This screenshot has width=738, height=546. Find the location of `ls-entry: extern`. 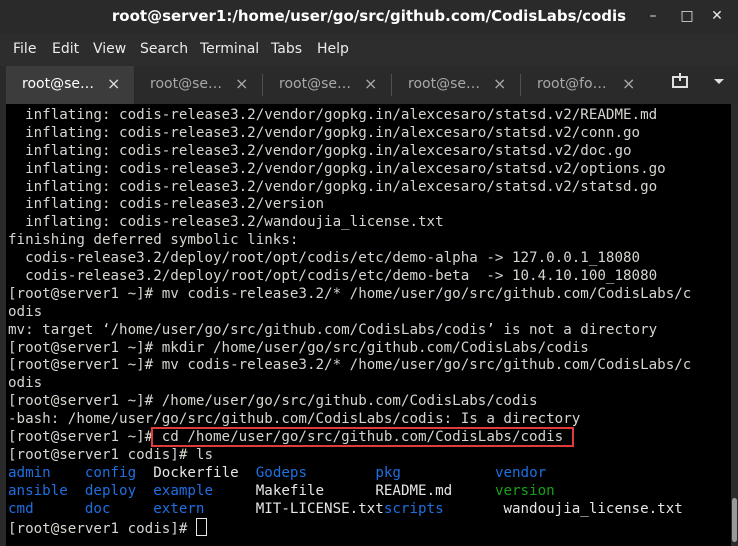

ls-entry: extern is located at coordinates (179, 508).